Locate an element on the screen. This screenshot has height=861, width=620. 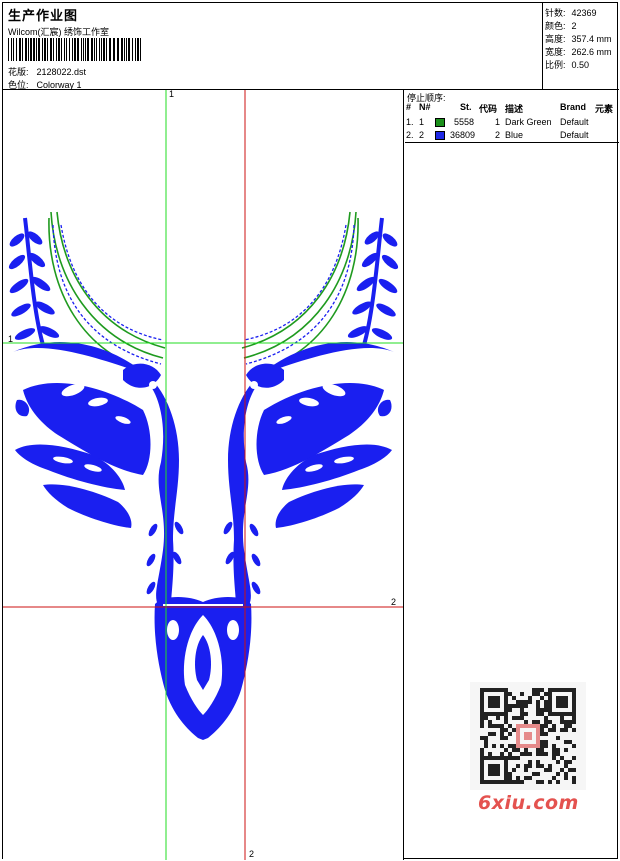
stat-label: 颜色: is located at coordinates (555, 26).